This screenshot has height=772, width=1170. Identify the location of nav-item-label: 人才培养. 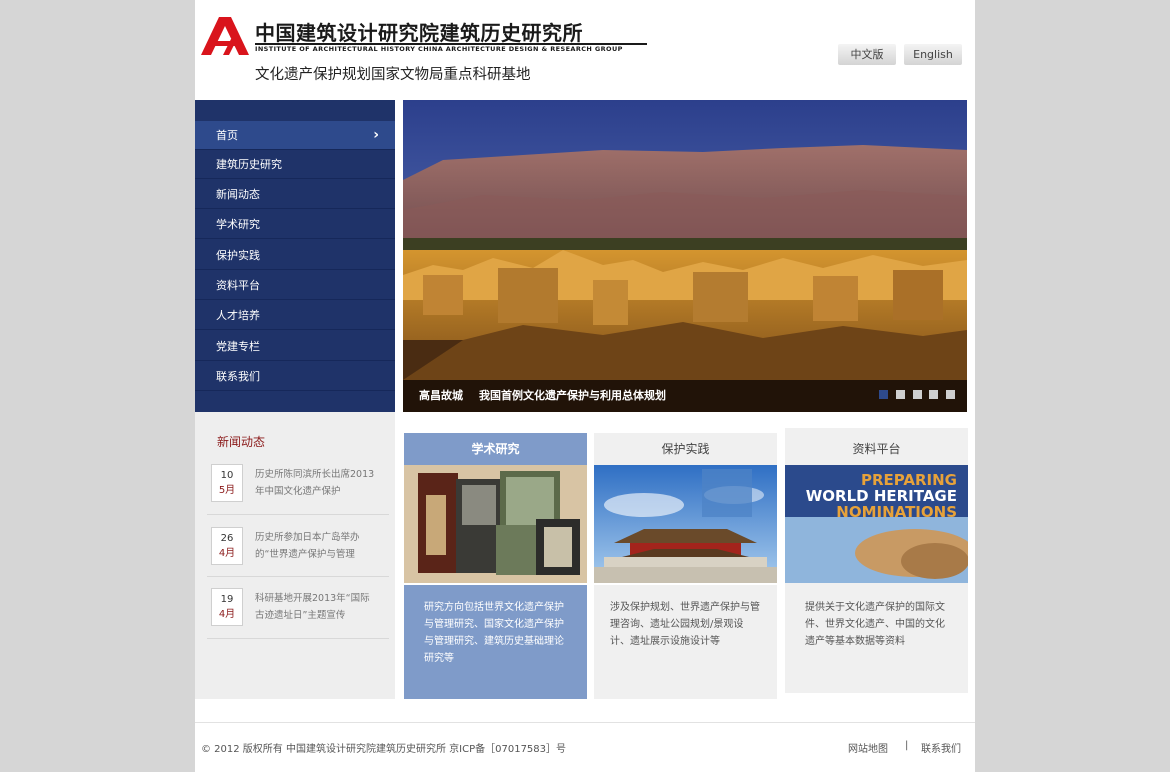
(238, 315).